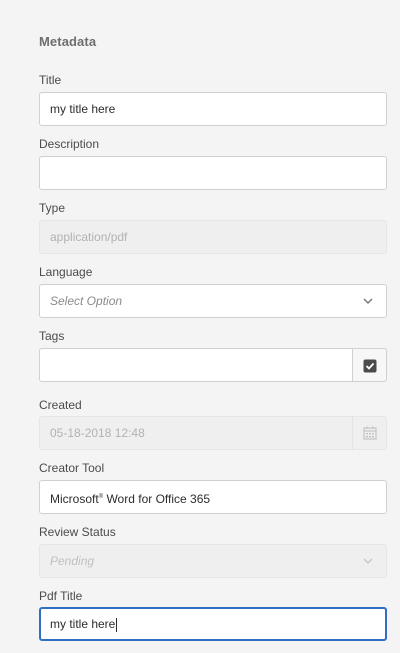 Image resolution: width=400 pixels, height=653 pixels. Describe the element at coordinates (213, 301) in the screenshot. I see `language-select: Select Option` at that location.